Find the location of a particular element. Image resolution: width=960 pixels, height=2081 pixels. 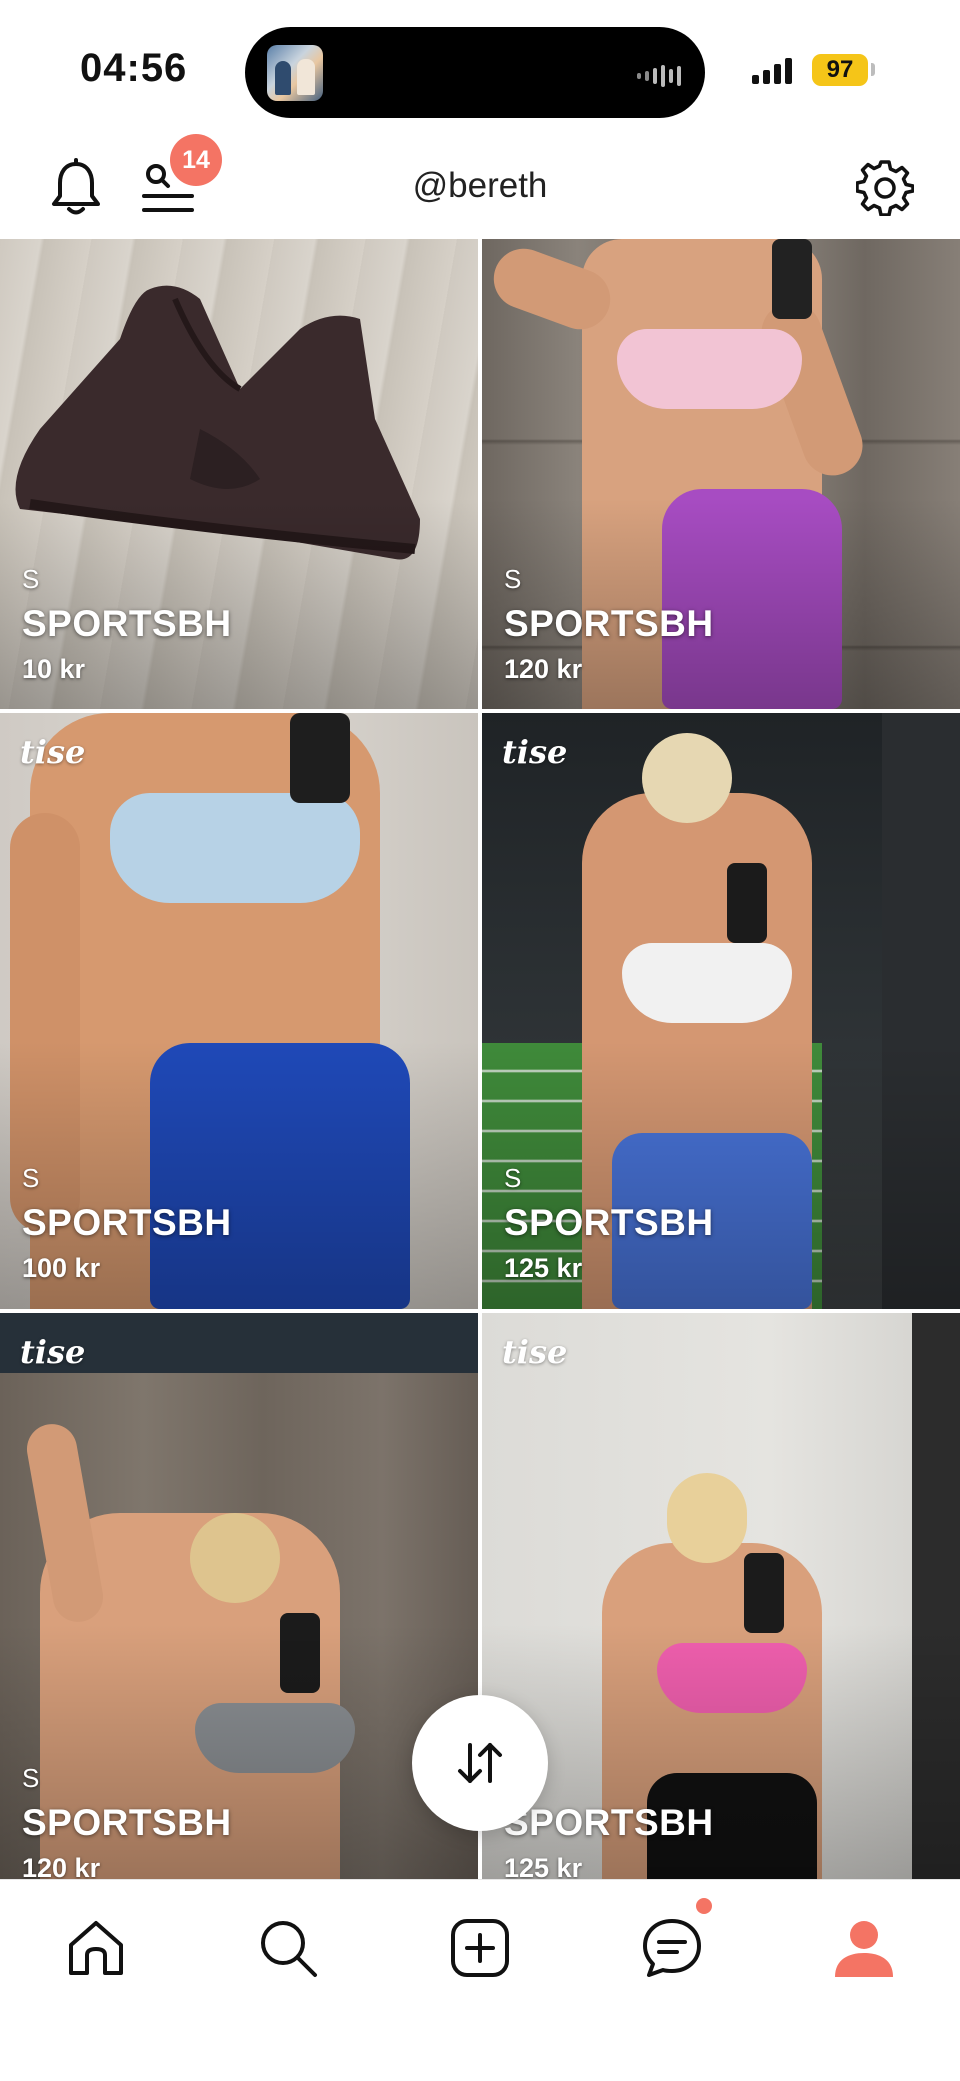

listing-price: 100 kr is located at coordinates (61, 1268).